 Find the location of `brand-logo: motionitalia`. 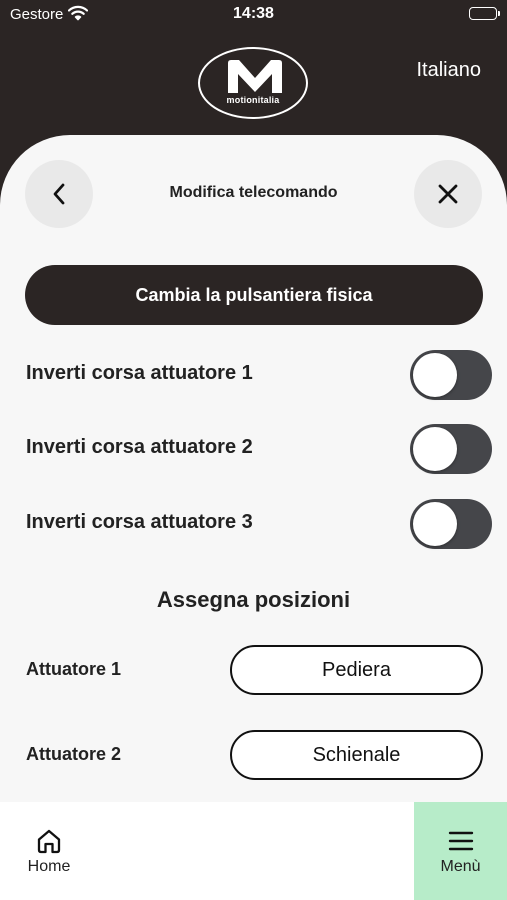

brand-logo: motionitalia is located at coordinates (253, 83).